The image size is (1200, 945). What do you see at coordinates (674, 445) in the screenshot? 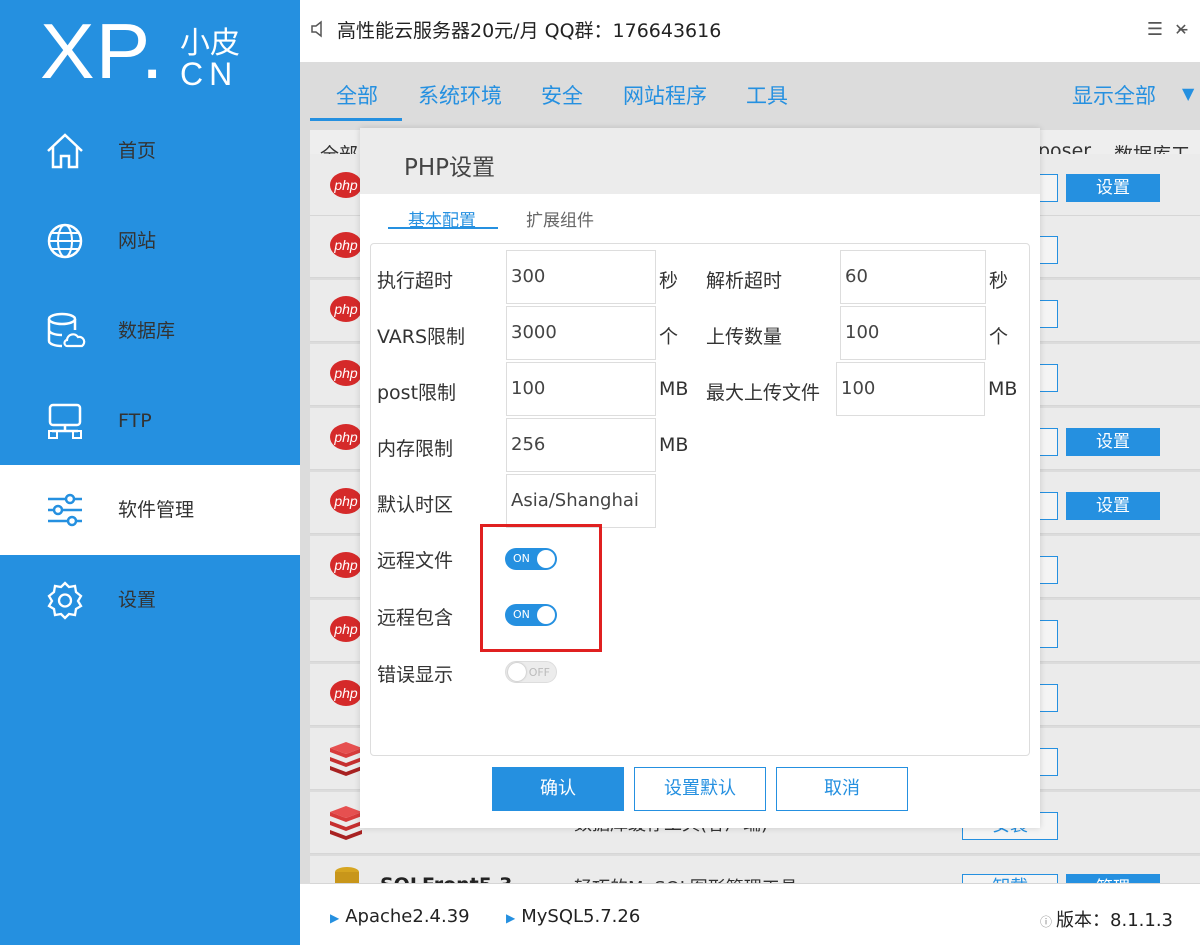
I see `memory-limit-unit: MB` at bounding box center [674, 445].